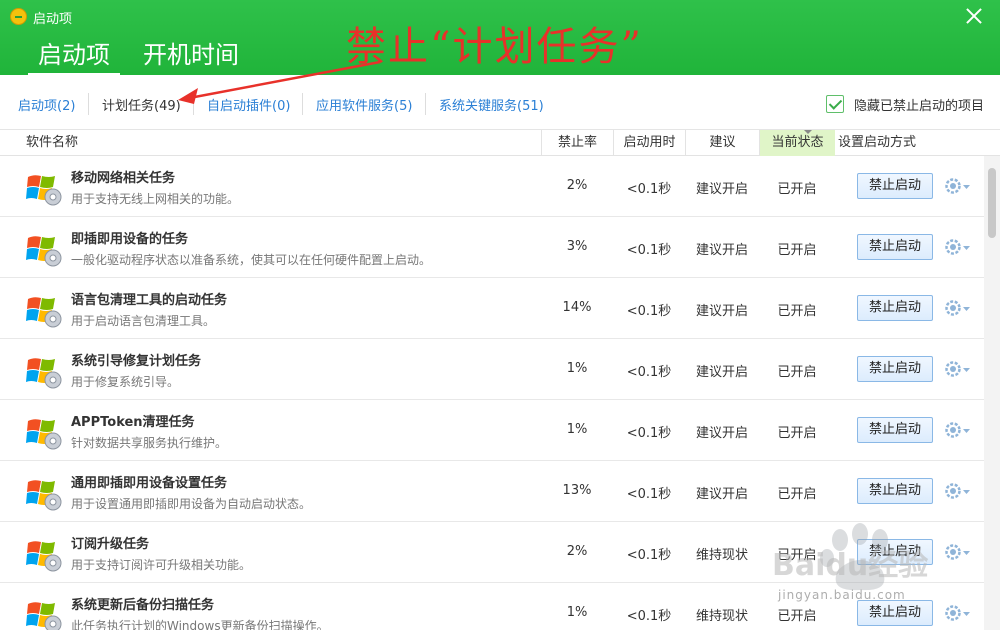  I want to click on task-name: 通用即插即用设备设置任务, so click(149, 483).